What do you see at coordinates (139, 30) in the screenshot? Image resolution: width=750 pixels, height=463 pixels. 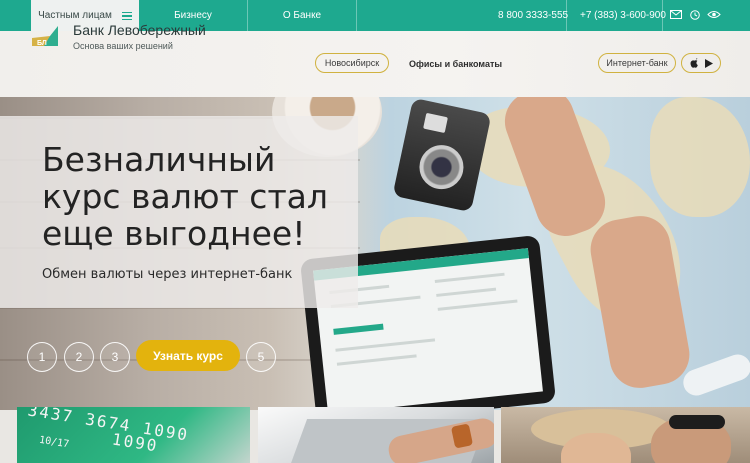 I see `bank-name: Банк Левобережный` at bounding box center [139, 30].